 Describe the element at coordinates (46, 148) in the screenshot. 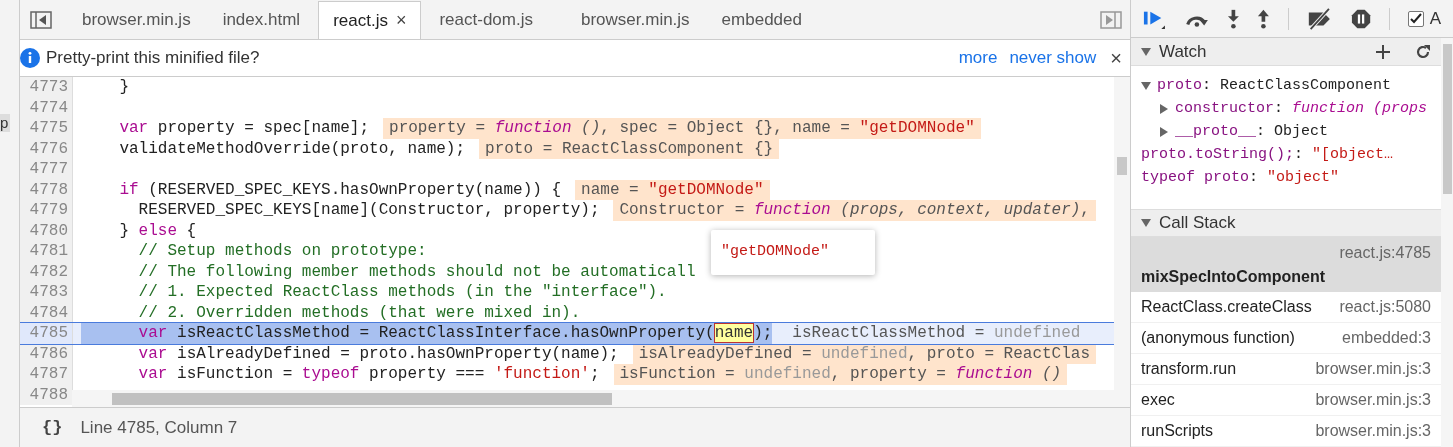

I see `line-number: 4776` at that location.